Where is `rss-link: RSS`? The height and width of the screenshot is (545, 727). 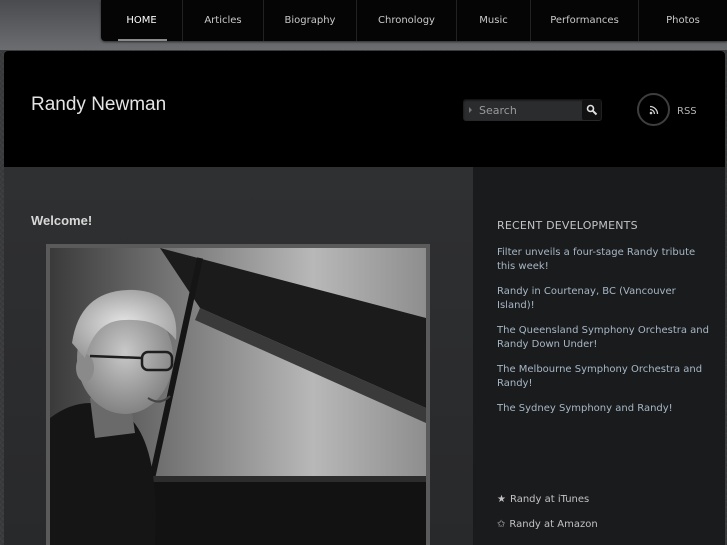
rss-link: RSS is located at coordinates (687, 111).